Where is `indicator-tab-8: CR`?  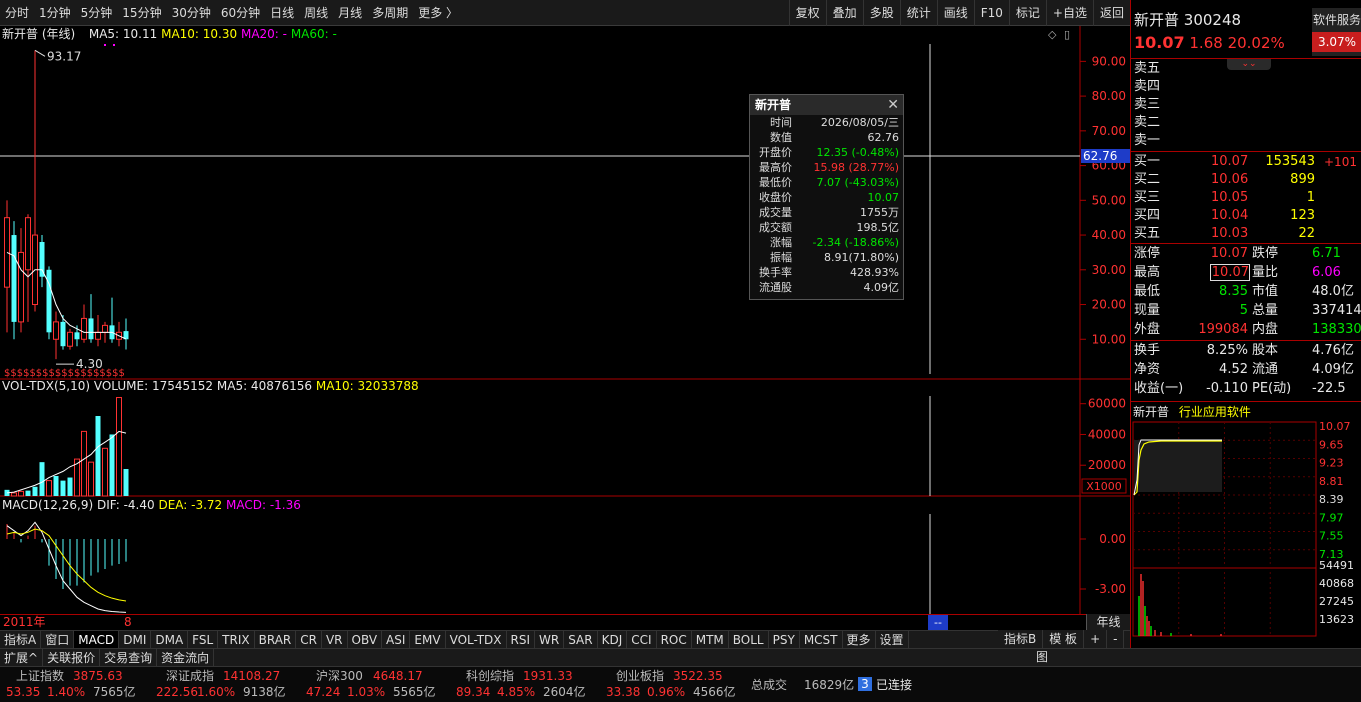 indicator-tab-8: CR is located at coordinates (309, 639).